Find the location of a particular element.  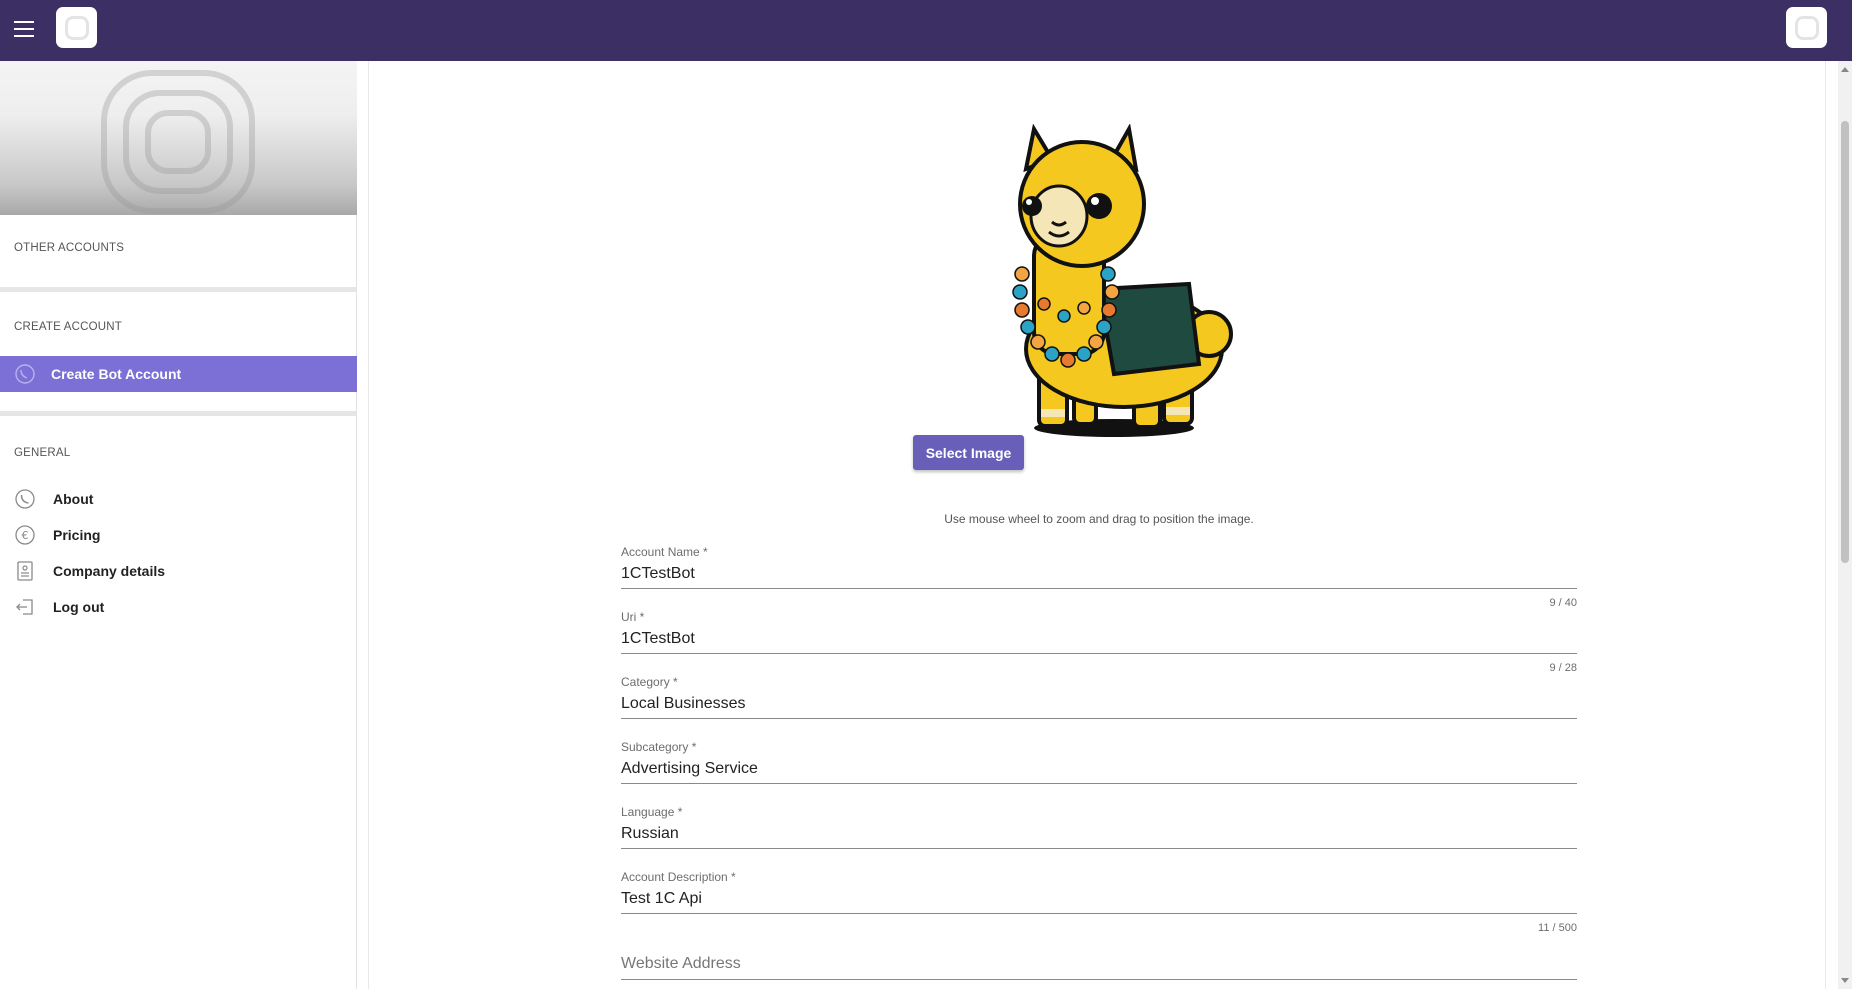

website-address-field: Website Address is located at coordinates (1099, 967).